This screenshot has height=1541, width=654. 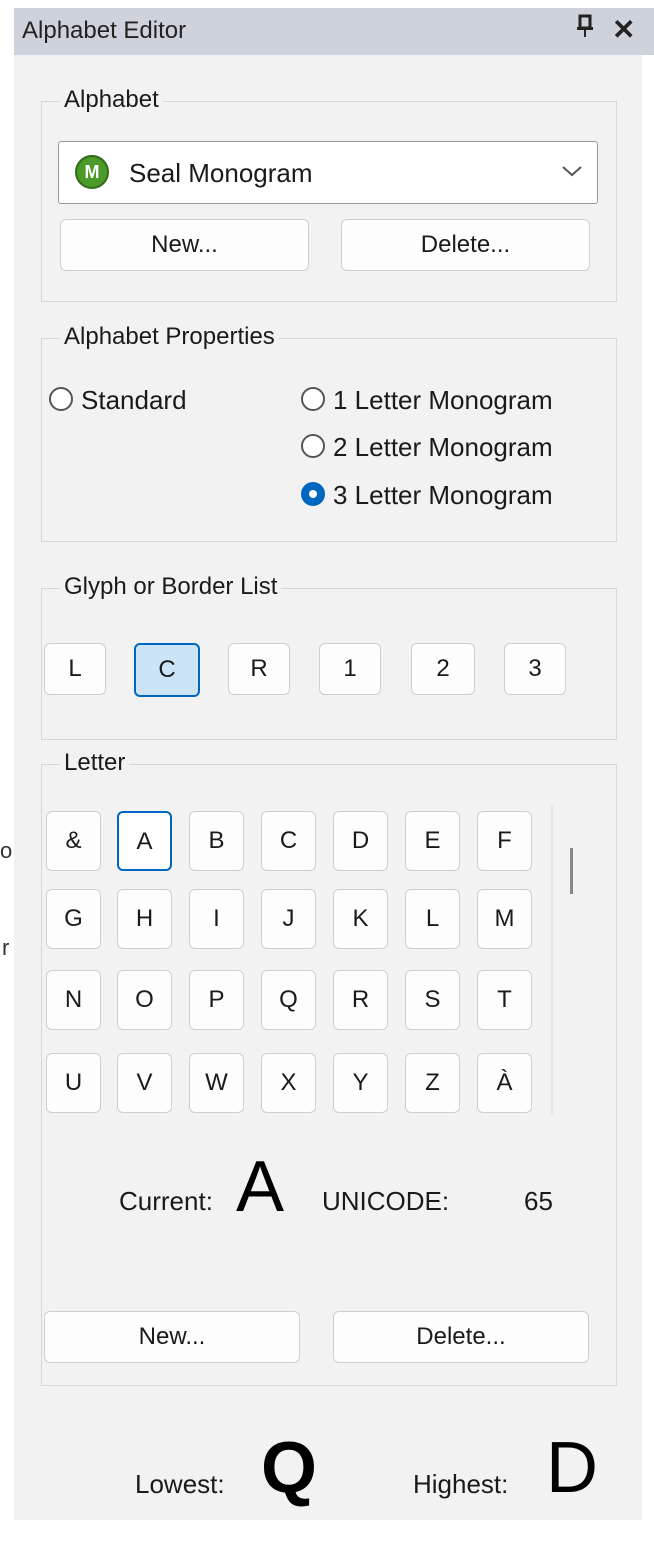 I want to click on alphabet-dropdown: M Seal Monogram, so click(x=328, y=172).